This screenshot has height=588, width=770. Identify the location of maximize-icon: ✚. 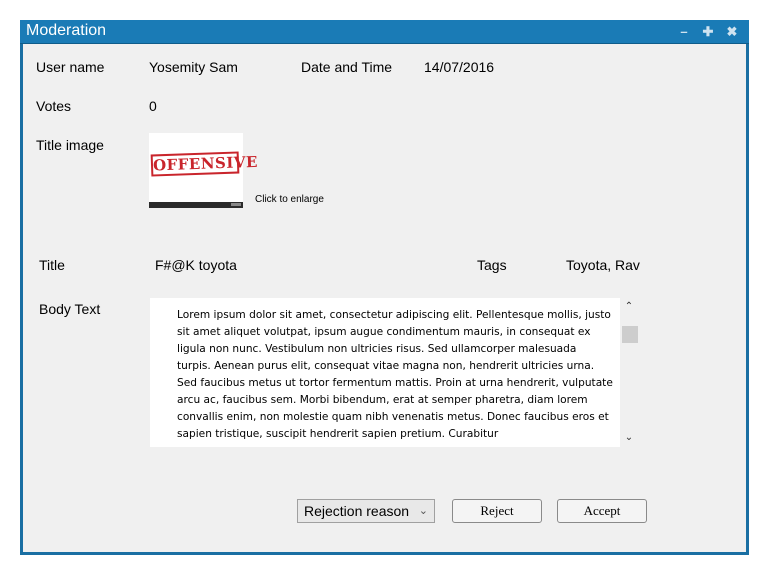
(708, 31).